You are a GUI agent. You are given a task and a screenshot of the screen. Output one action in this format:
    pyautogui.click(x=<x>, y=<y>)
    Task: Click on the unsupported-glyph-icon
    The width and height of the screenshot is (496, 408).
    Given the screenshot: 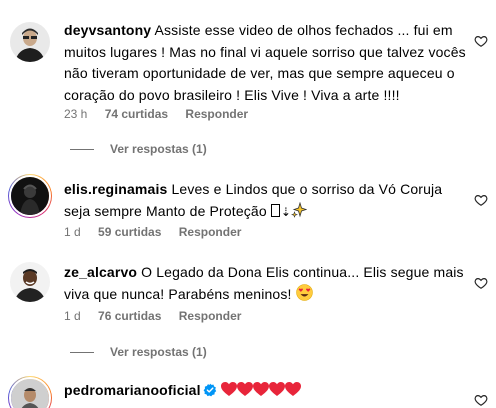 What is the action you would take?
    pyautogui.click(x=275, y=210)
    